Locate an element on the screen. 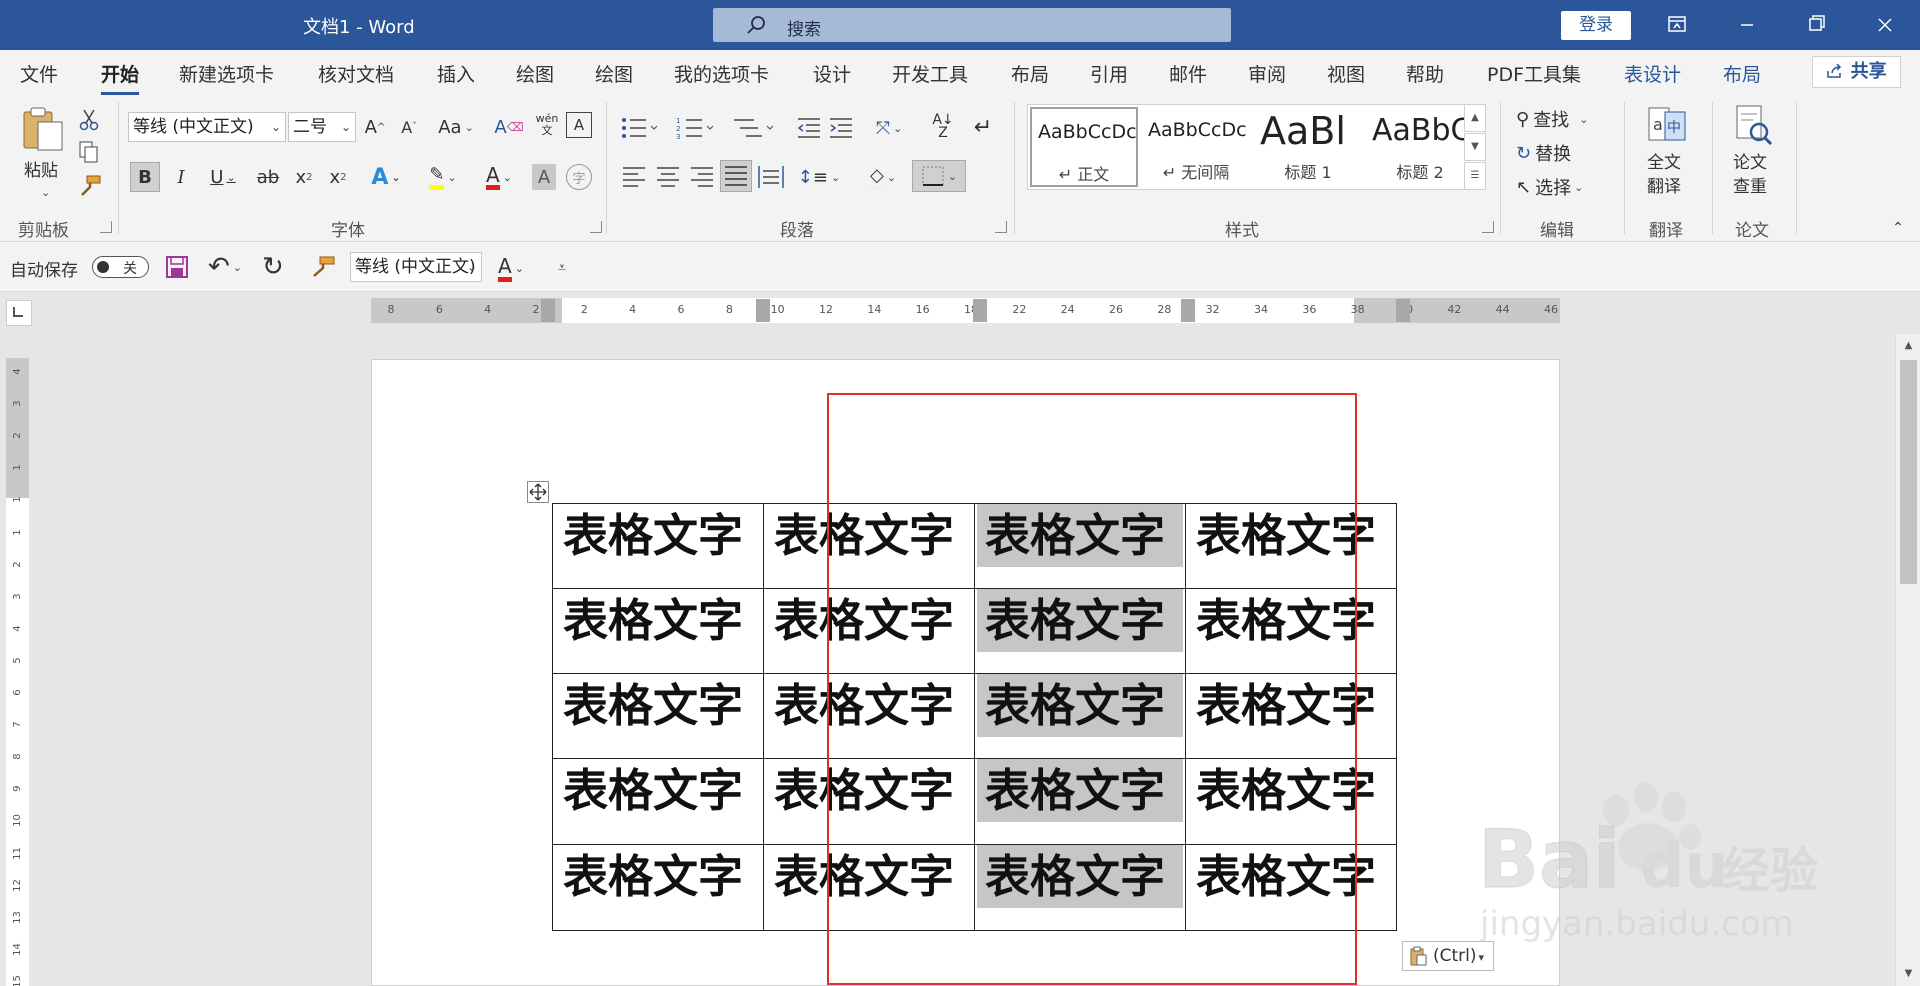 The width and height of the screenshot is (1920, 986). tab-design: 设计 is located at coordinates (832, 73).